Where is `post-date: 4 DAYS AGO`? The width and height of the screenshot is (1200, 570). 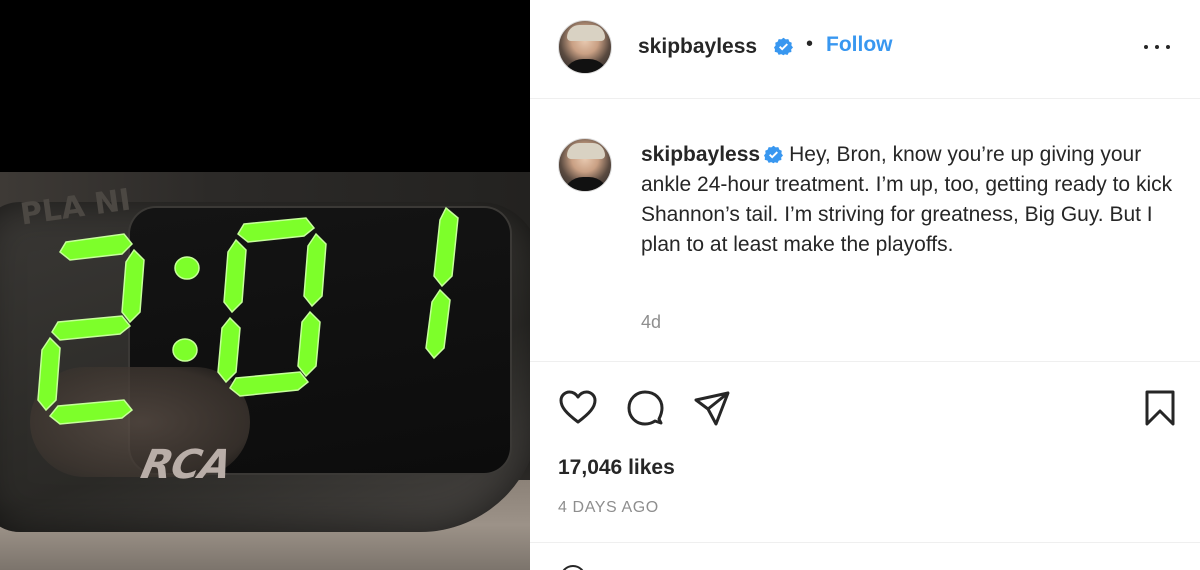 post-date: 4 DAYS AGO is located at coordinates (608, 507).